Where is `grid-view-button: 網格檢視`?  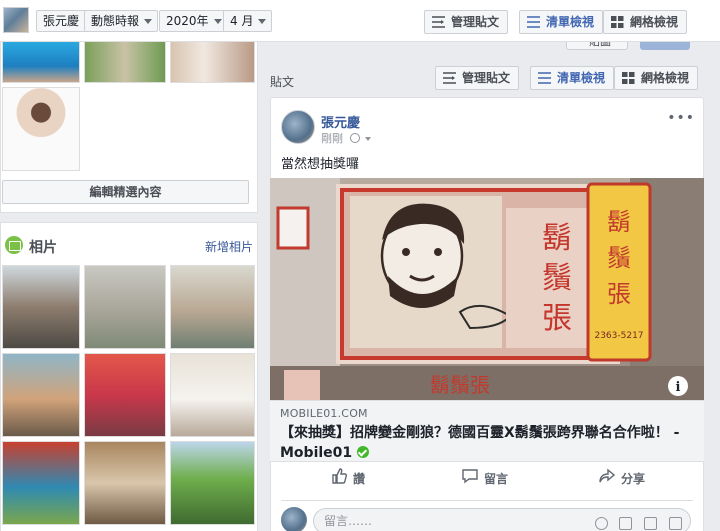 grid-view-button: 網格檢視 is located at coordinates (645, 22).